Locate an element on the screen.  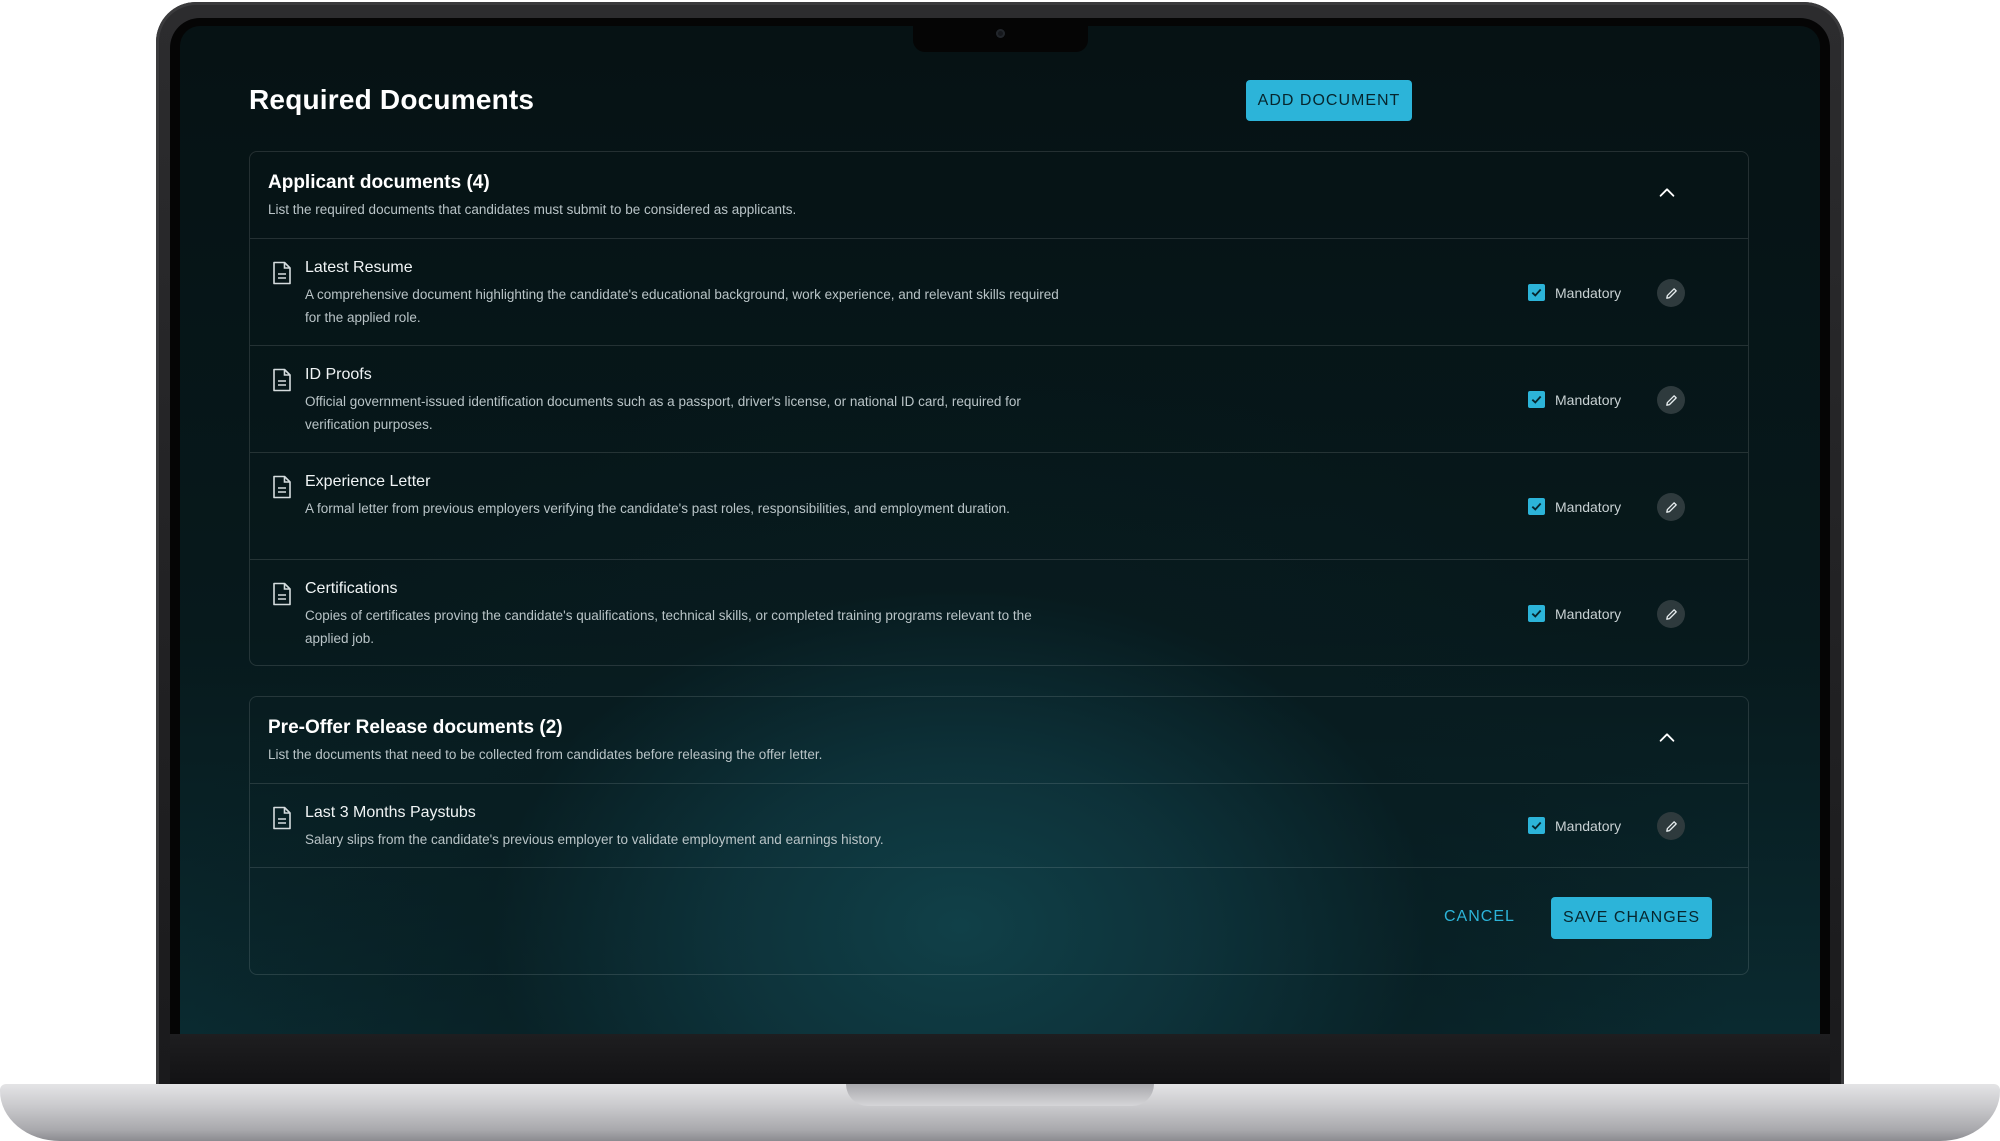
camera-notch is located at coordinates (1000, 36).